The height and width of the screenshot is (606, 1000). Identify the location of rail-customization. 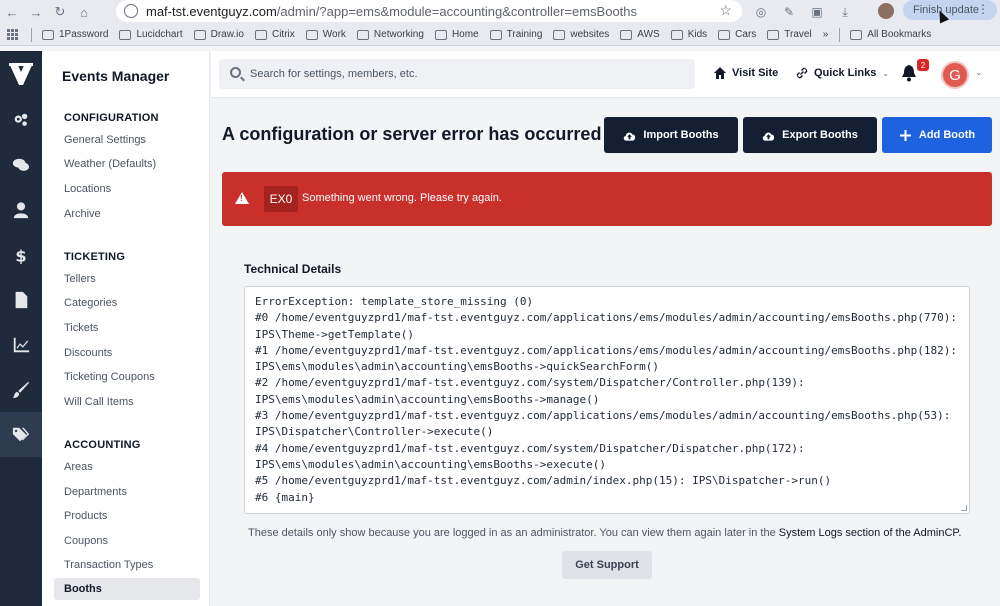
(21, 389).